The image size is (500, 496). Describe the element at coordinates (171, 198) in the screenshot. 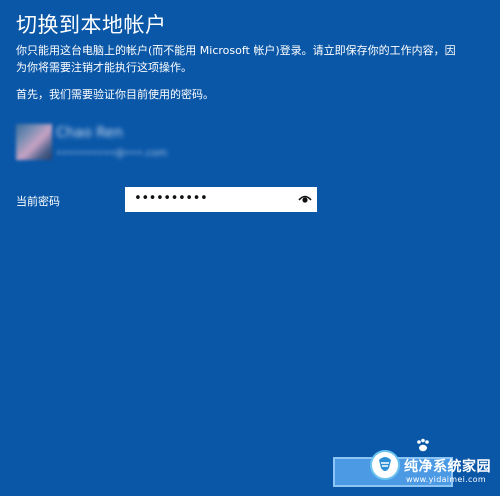

I see `password-value: ••••••••••` at that location.